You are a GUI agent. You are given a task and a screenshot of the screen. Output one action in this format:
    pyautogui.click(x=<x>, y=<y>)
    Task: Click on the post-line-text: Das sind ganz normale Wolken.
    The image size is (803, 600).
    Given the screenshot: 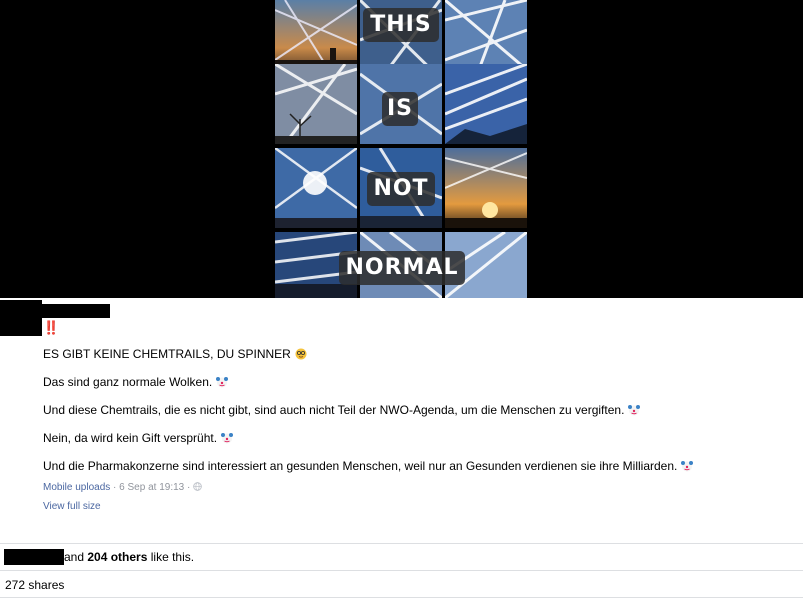 What is the action you would take?
    pyautogui.click(x=128, y=382)
    